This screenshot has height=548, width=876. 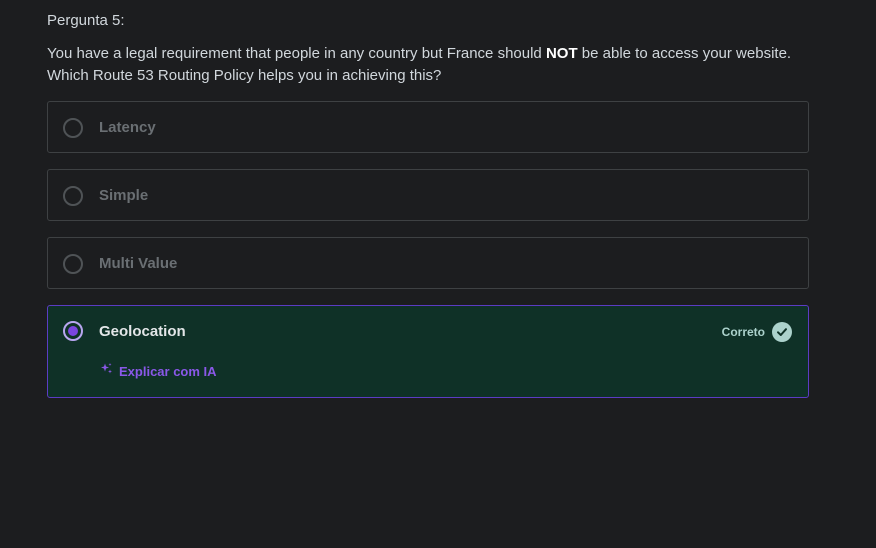 What do you see at coordinates (743, 332) in the screenshot?
I see `correct-label: Correto` at bounding box center [743, 332].